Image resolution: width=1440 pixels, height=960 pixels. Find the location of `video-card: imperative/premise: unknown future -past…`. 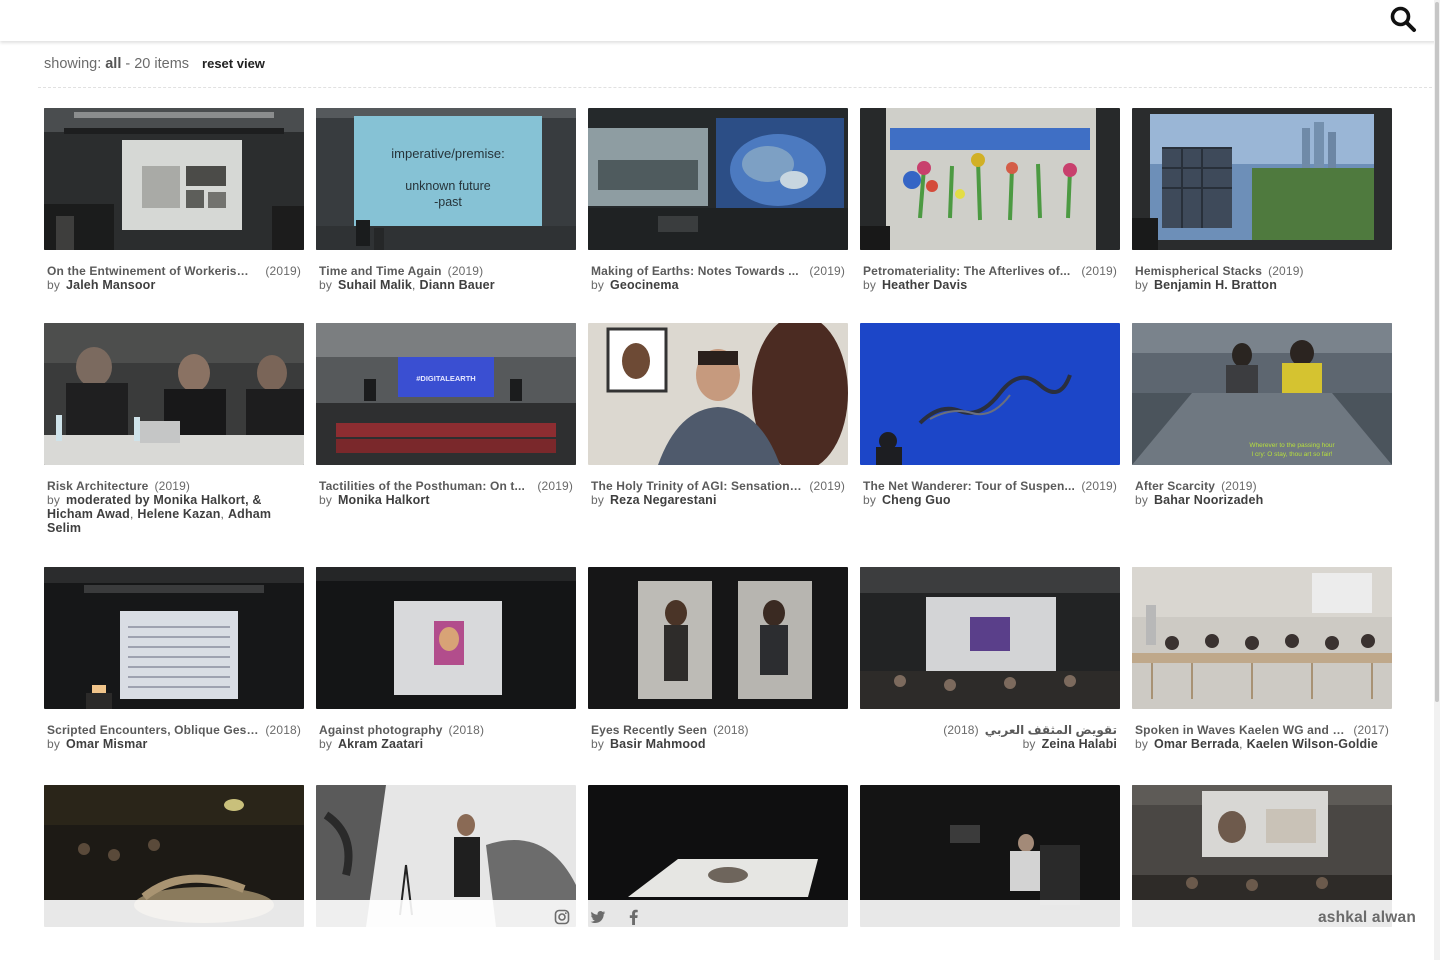

video-card: imperative/premise: unknown future -past… is located at coordinates (446, 215).